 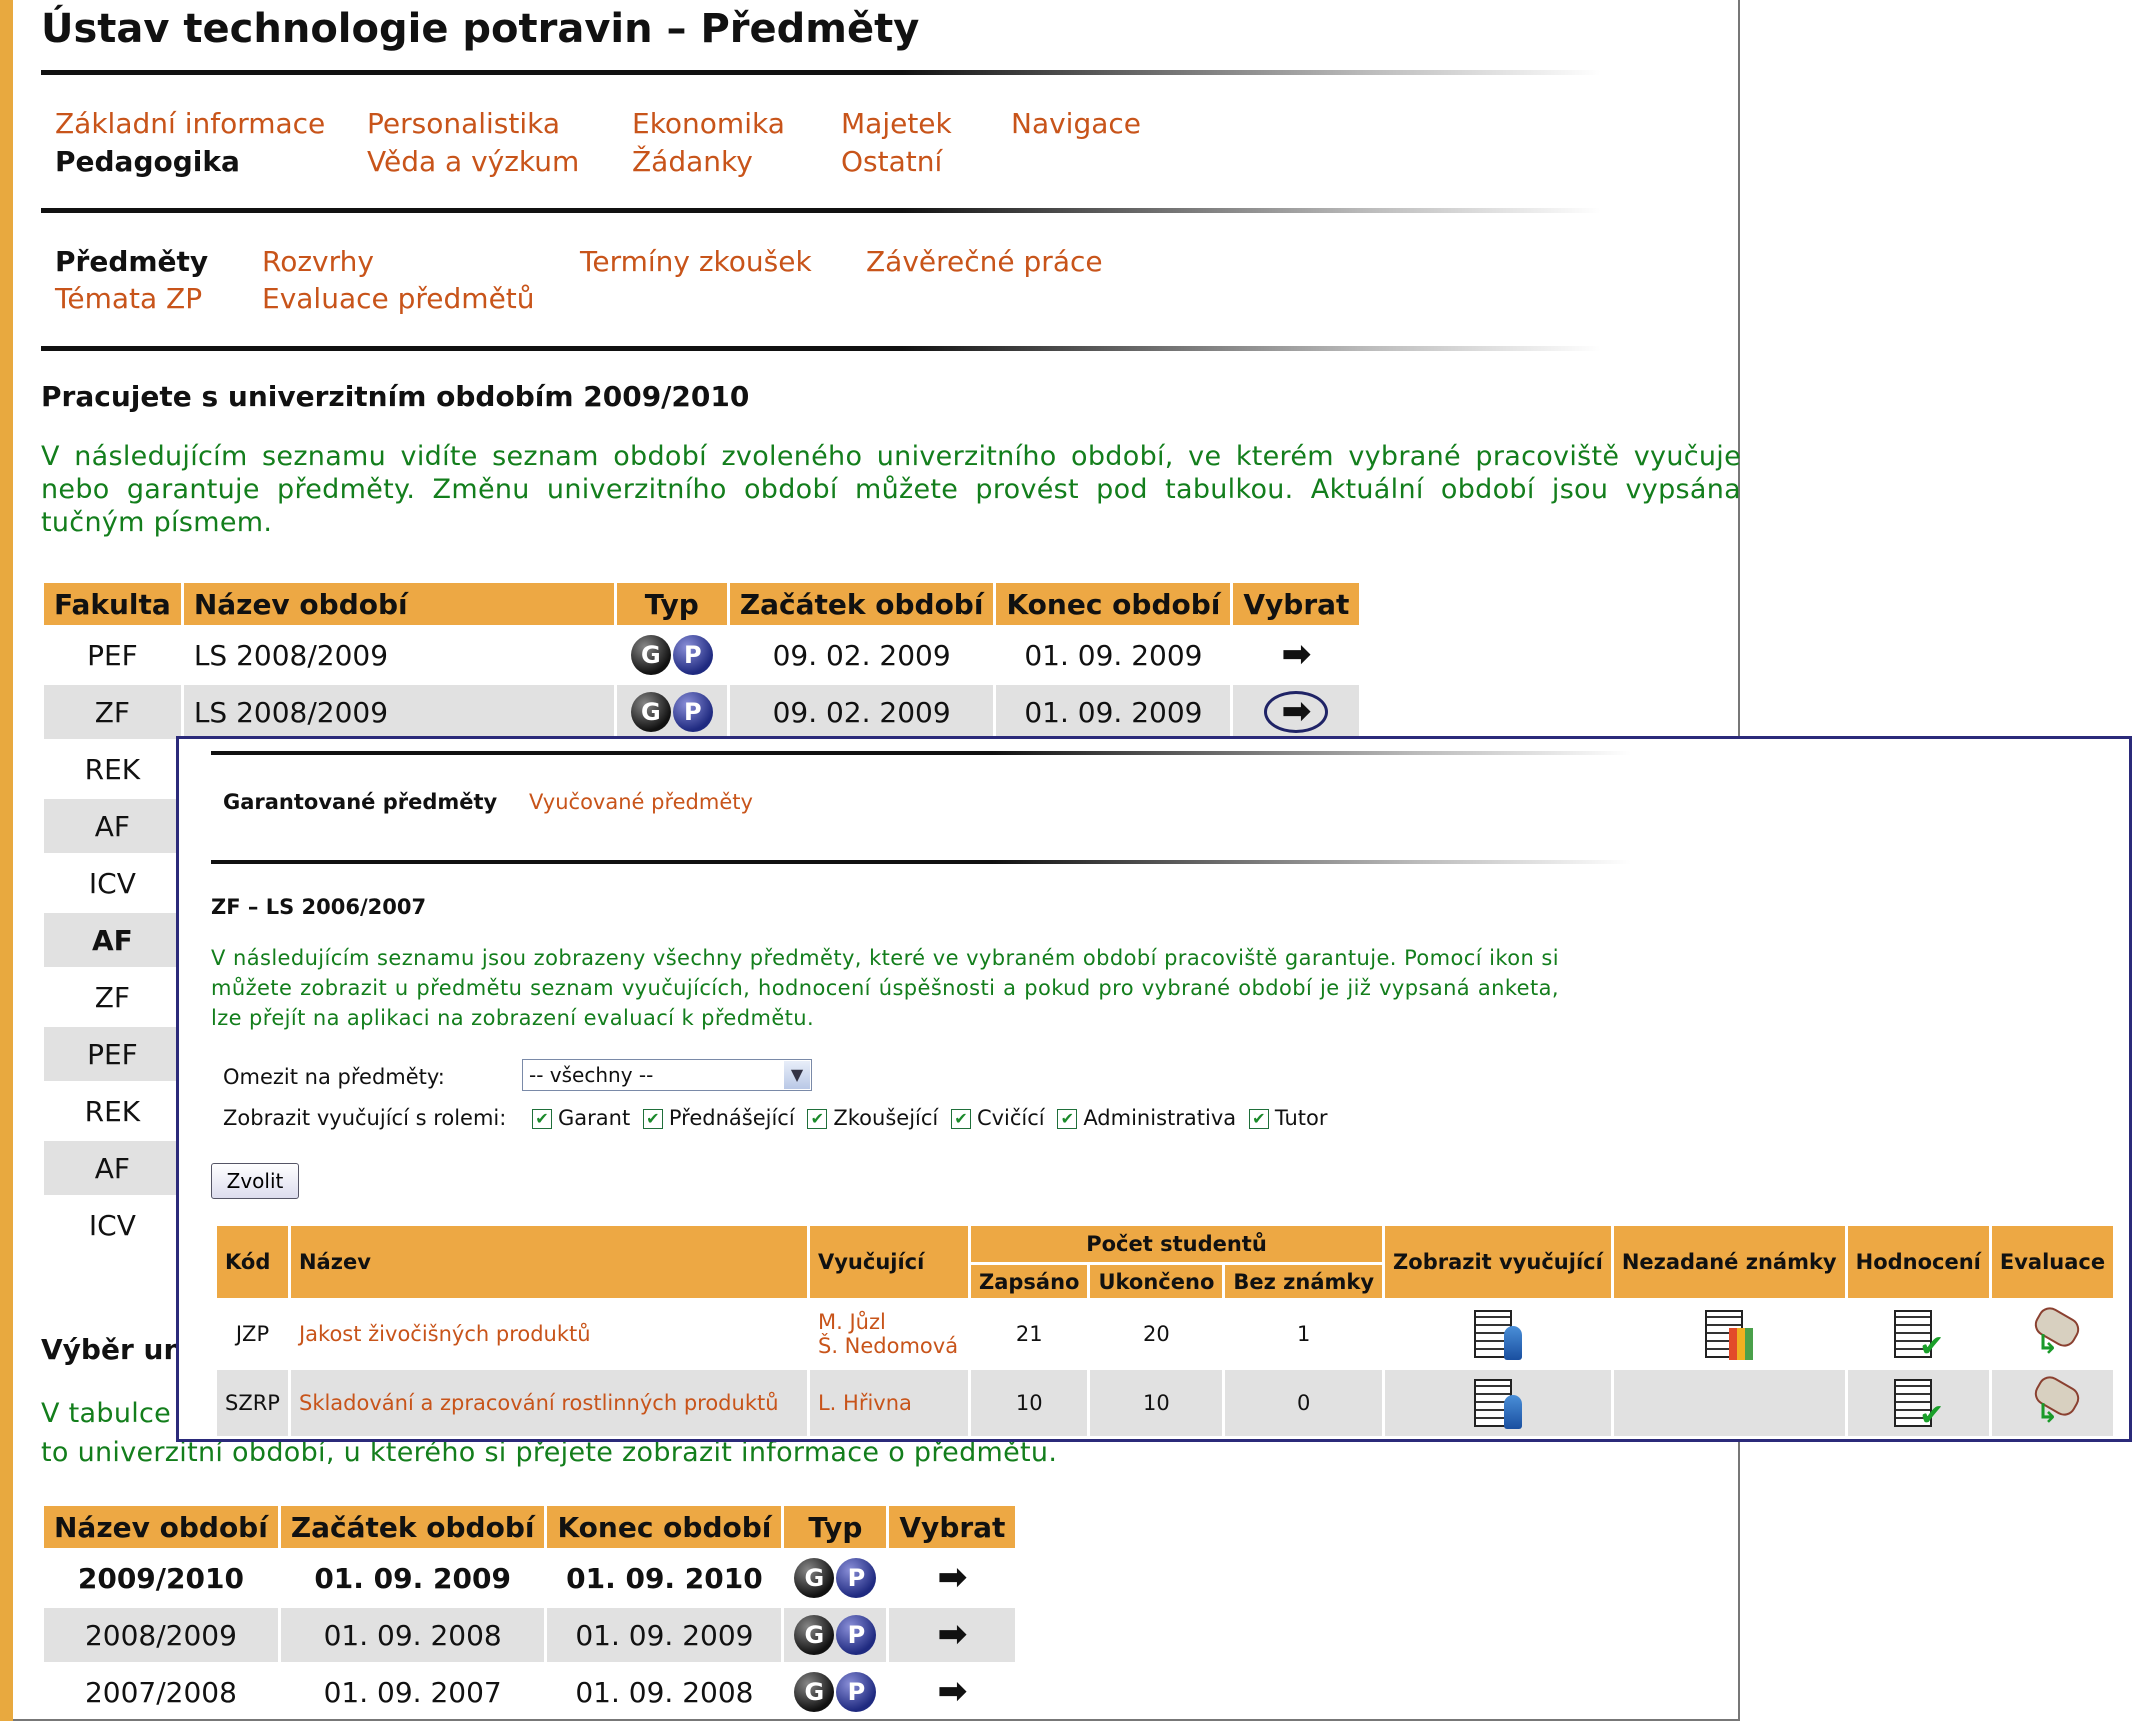 I want to click on submenu-terminy-zkousek: Termíny zkoušek, so click(x=696, y=261).